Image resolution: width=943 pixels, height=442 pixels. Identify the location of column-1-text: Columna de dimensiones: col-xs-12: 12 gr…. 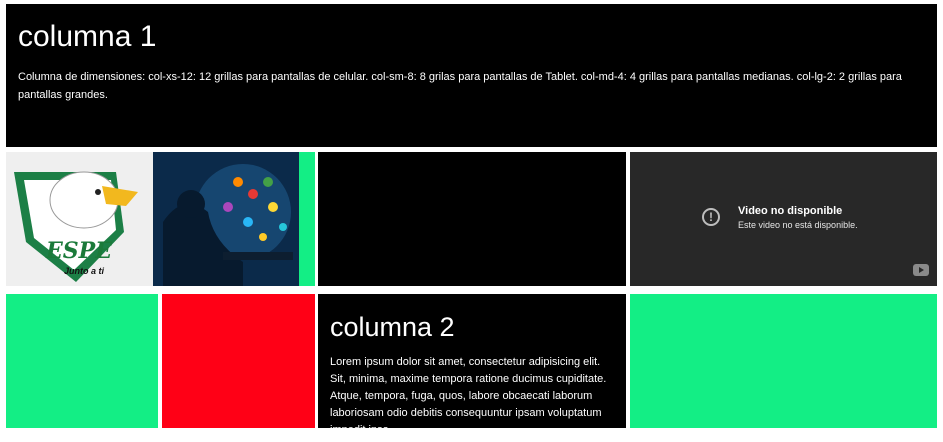
(460, 86).